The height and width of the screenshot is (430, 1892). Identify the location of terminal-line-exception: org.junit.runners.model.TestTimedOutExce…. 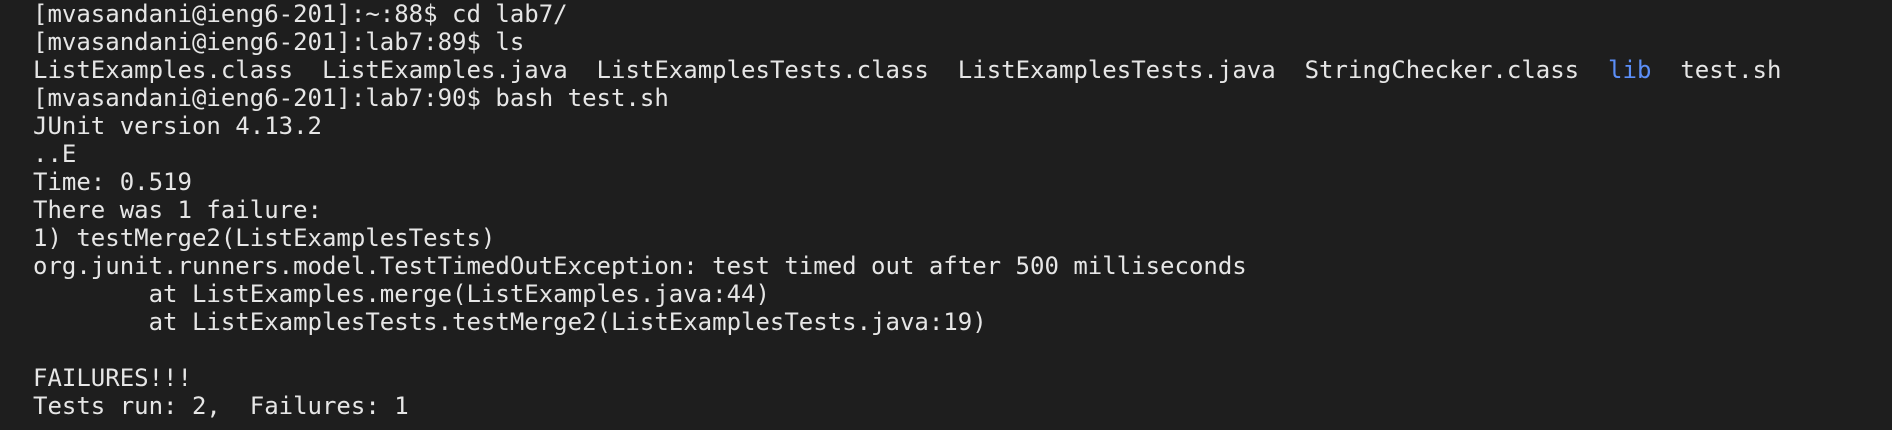
(640, 266).